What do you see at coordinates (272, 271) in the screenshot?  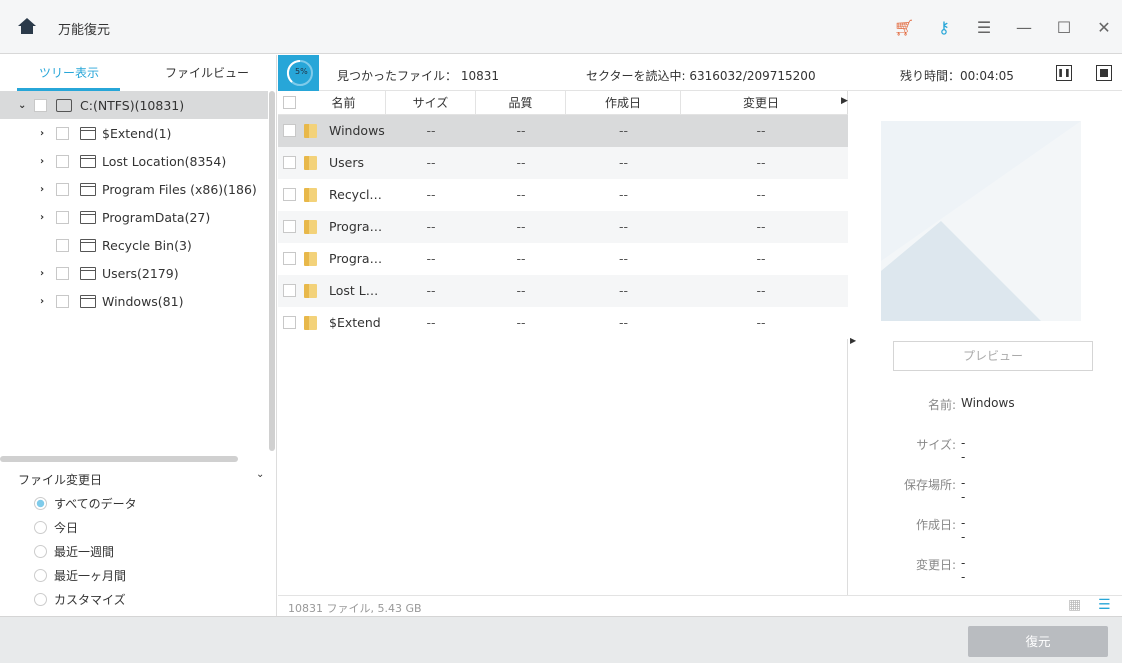 I see `tree-vertical-scrollbar` at bounding box center [272, 271].